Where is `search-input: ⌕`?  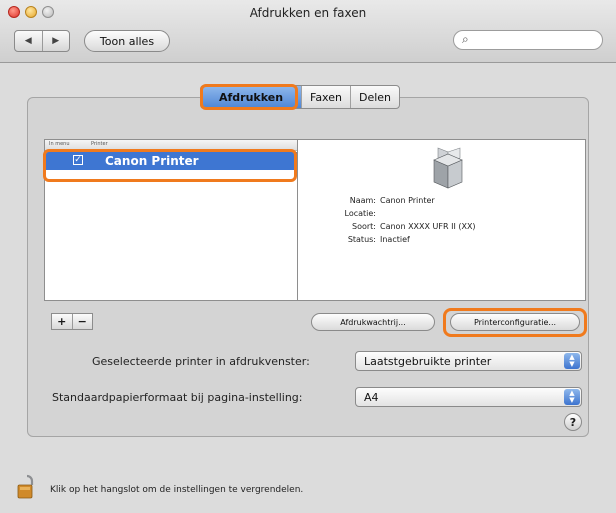
search-input: ⌕ is located at coordinates (528, 40).